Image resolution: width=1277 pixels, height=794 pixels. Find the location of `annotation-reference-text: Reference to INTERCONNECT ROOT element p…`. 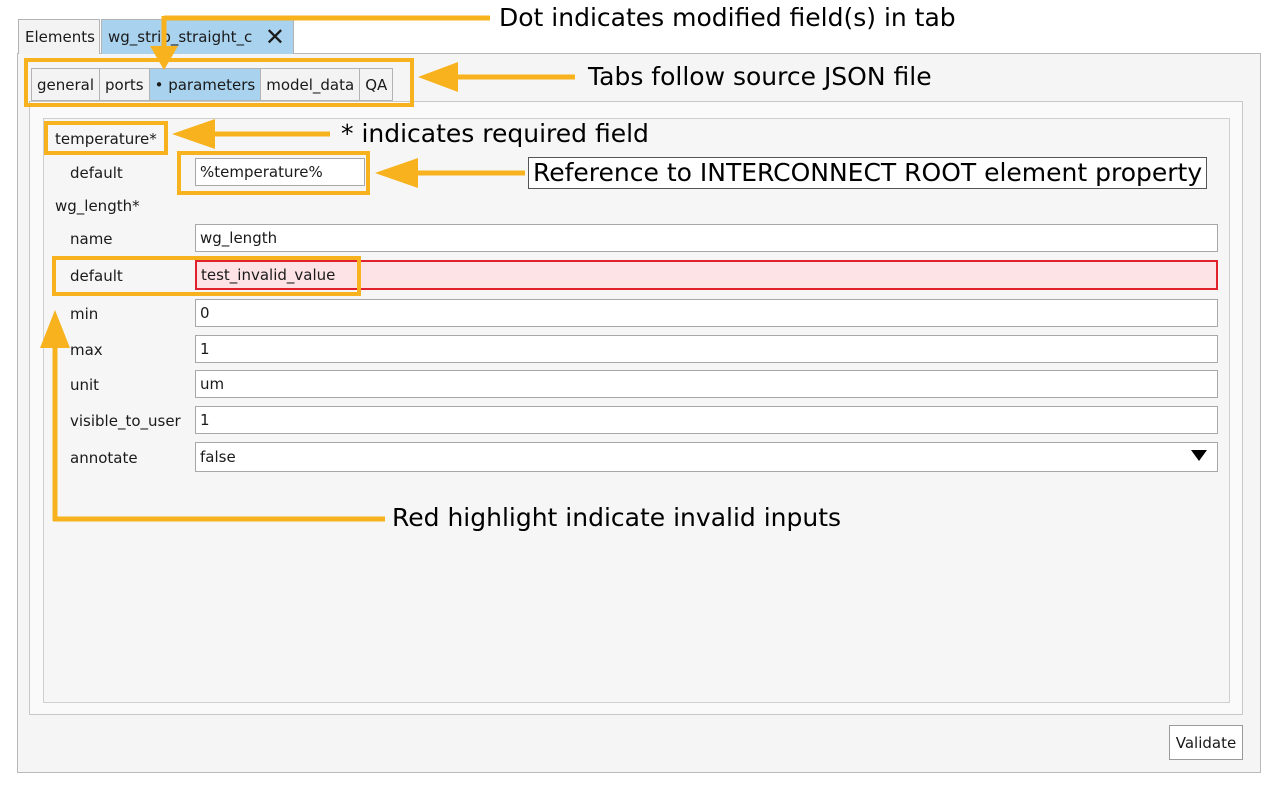

annotation-reference-text: Reference to INTERCONNECT ROOT element p… is located at coordinates (868, 173).